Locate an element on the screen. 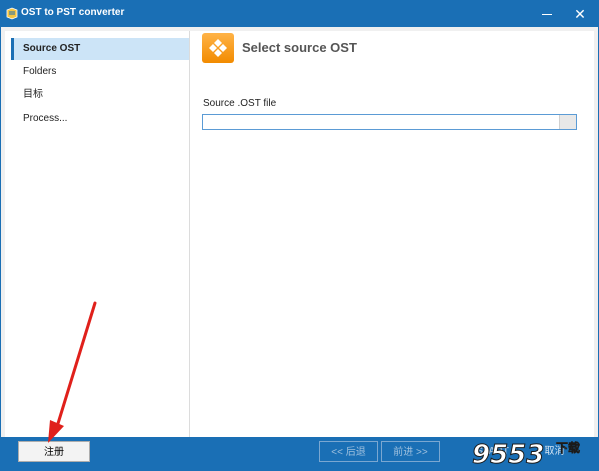 The width and height of the screenshot is (599, 471). sidebar-item-folders: Folders is located at coordinates (100, 72).